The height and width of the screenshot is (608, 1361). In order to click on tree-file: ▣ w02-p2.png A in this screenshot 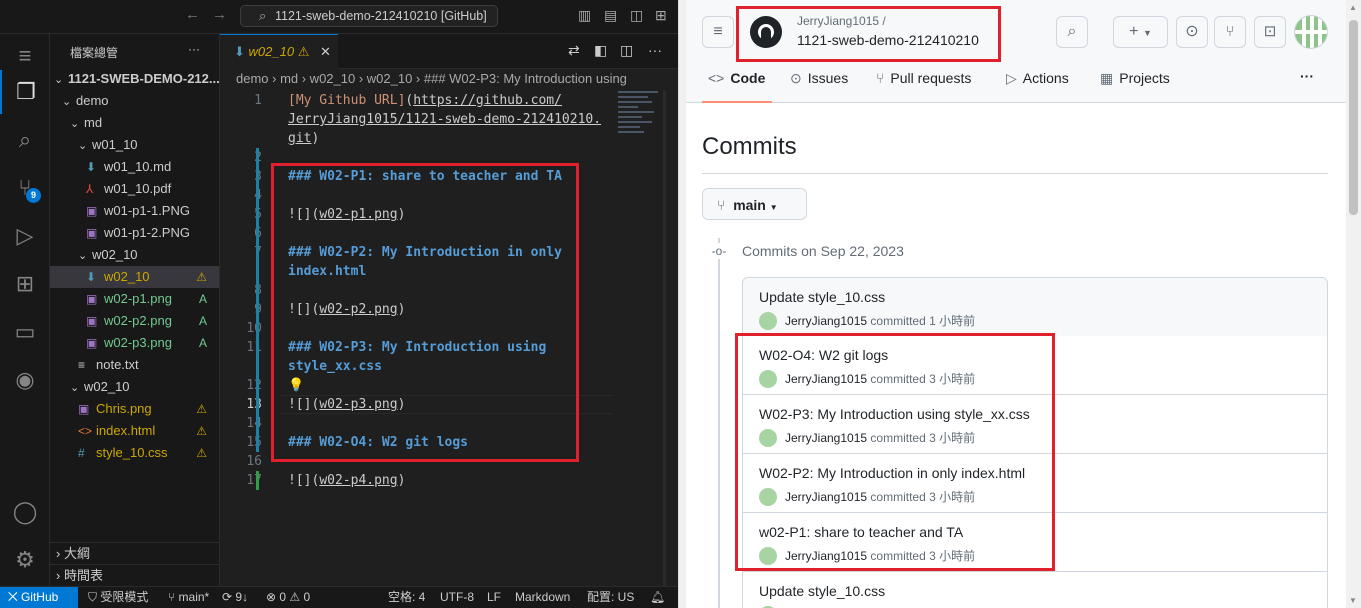, I will do `click(134, 321)`.